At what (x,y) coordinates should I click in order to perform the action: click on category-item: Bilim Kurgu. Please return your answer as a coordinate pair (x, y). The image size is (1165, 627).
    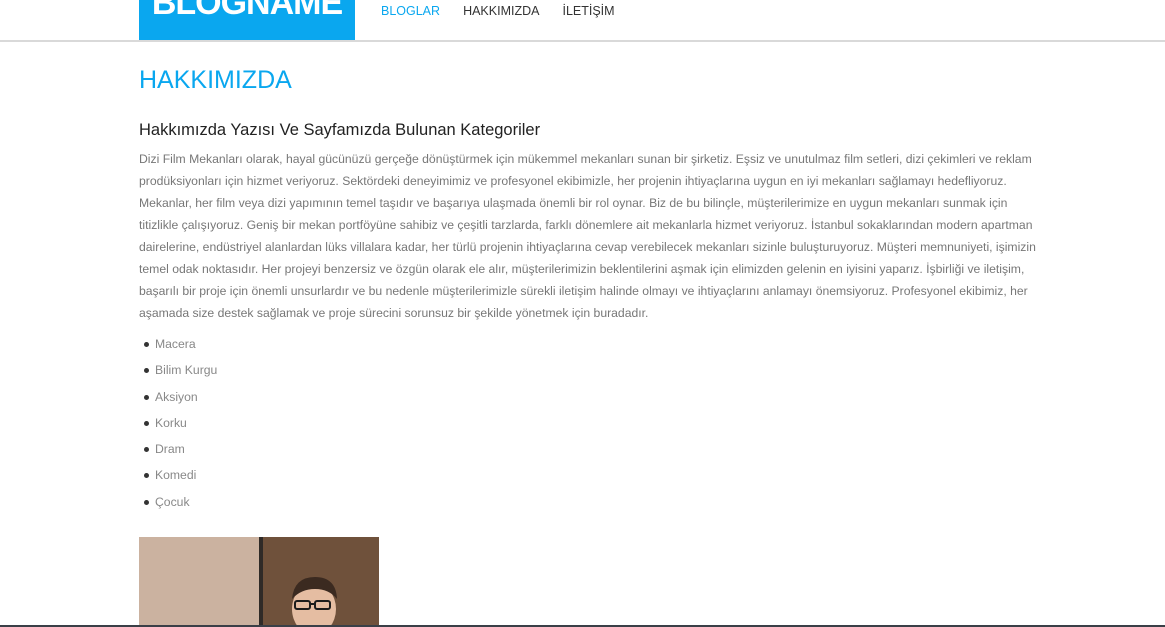
    Looking at the image, I should click on (178, 373).